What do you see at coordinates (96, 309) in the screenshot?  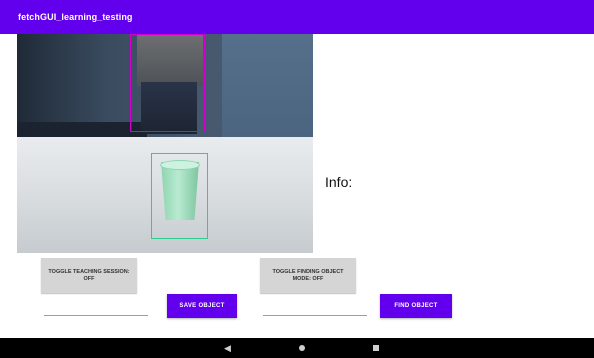 I see `save-object-name-field` at bounding box center [96, 309].